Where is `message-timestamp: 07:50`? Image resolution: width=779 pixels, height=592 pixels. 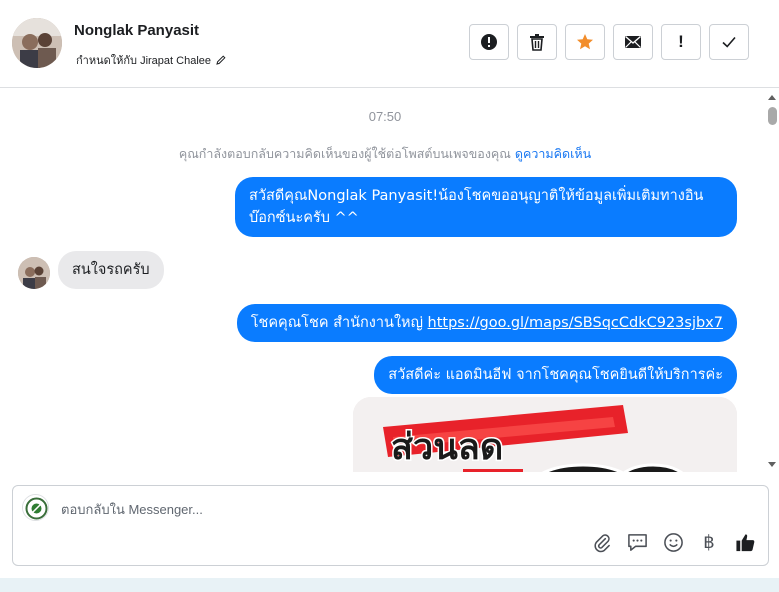 message-timestamp: 07:50 is located at coordinates (385, 116).